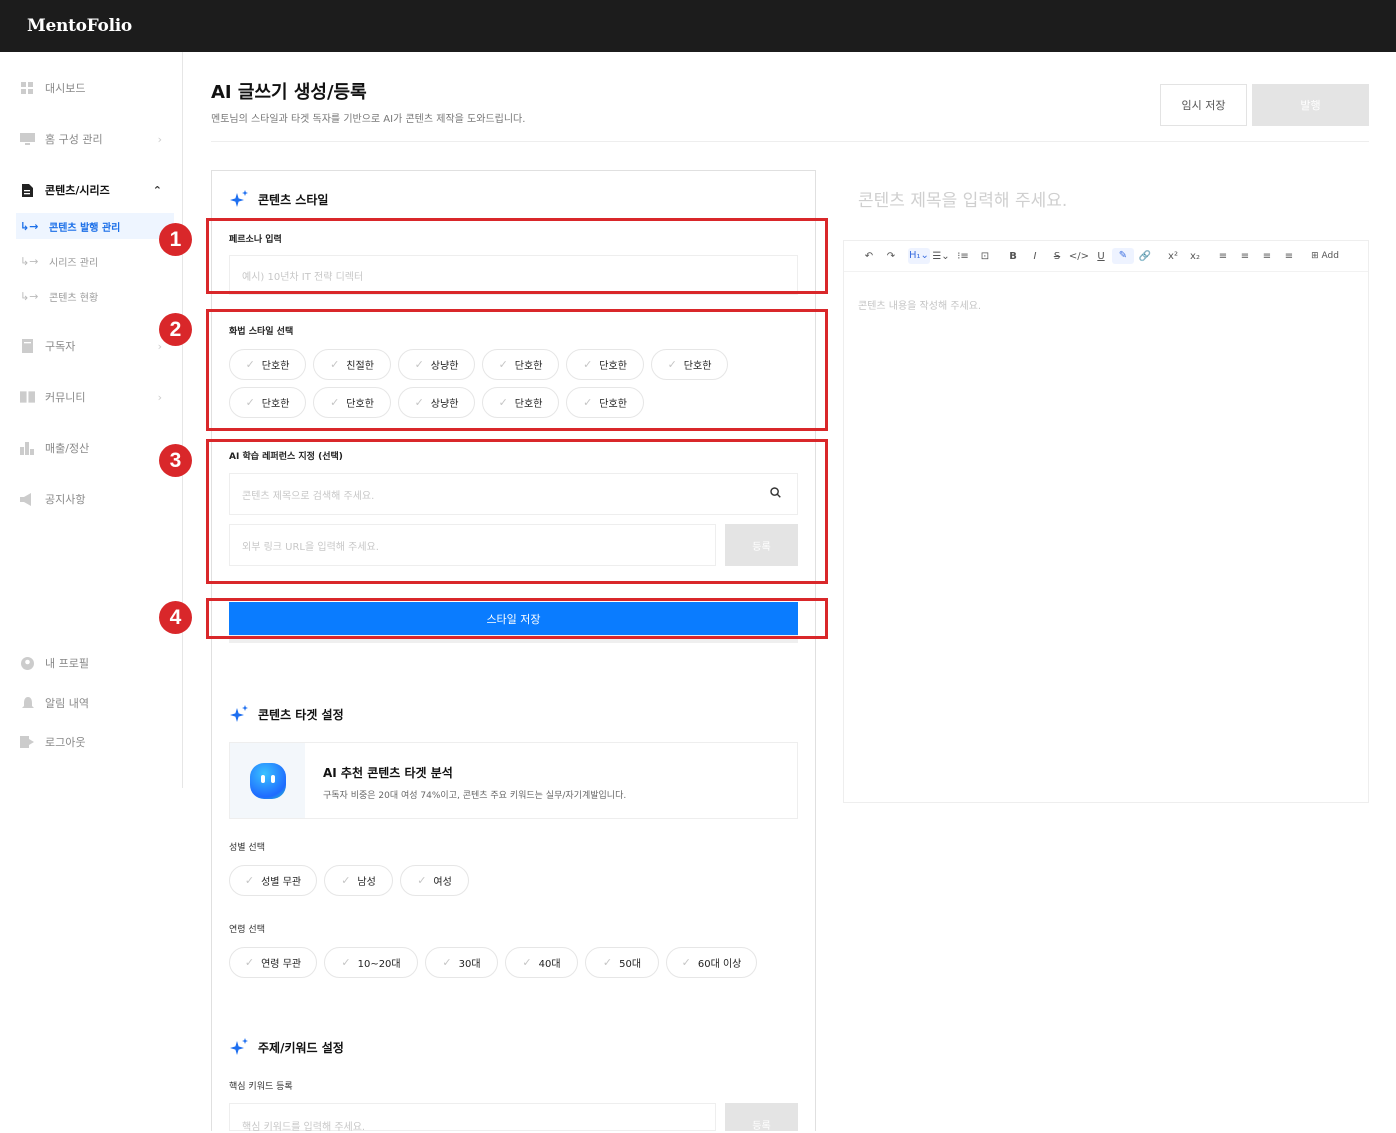 This screenshot has width=1396, height=1133. I want to click on align-right-icon: ≡, so click(1267, 256).